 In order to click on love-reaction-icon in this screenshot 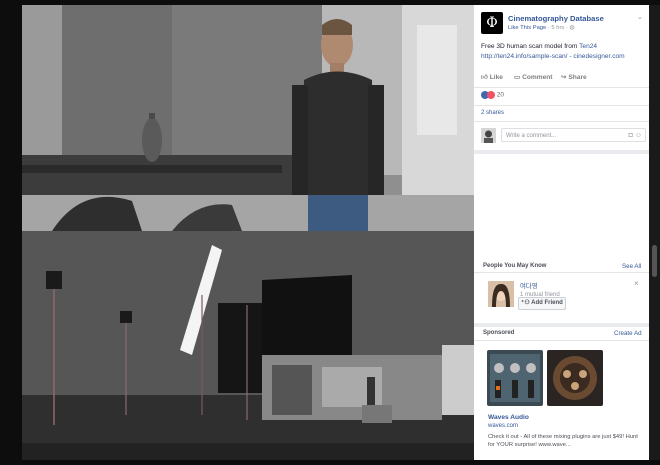, I will do `click(491, 95)`.